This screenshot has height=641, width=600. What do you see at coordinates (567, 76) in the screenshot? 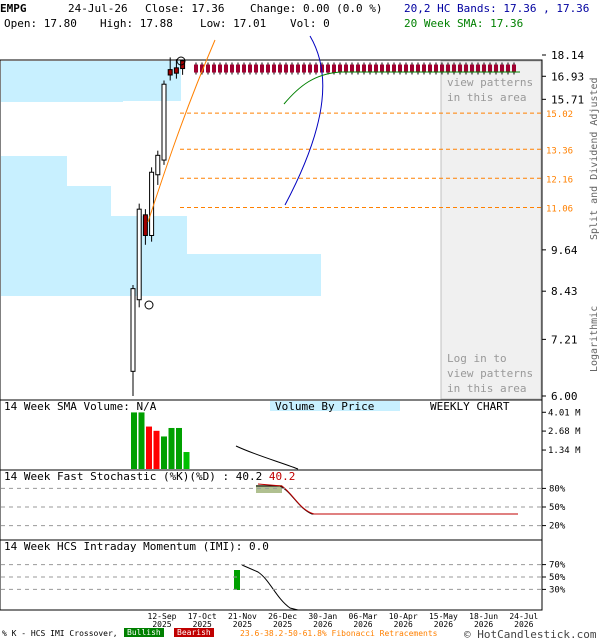
I see `price-tick-label: 16.93` at bounding box center [567, 76].